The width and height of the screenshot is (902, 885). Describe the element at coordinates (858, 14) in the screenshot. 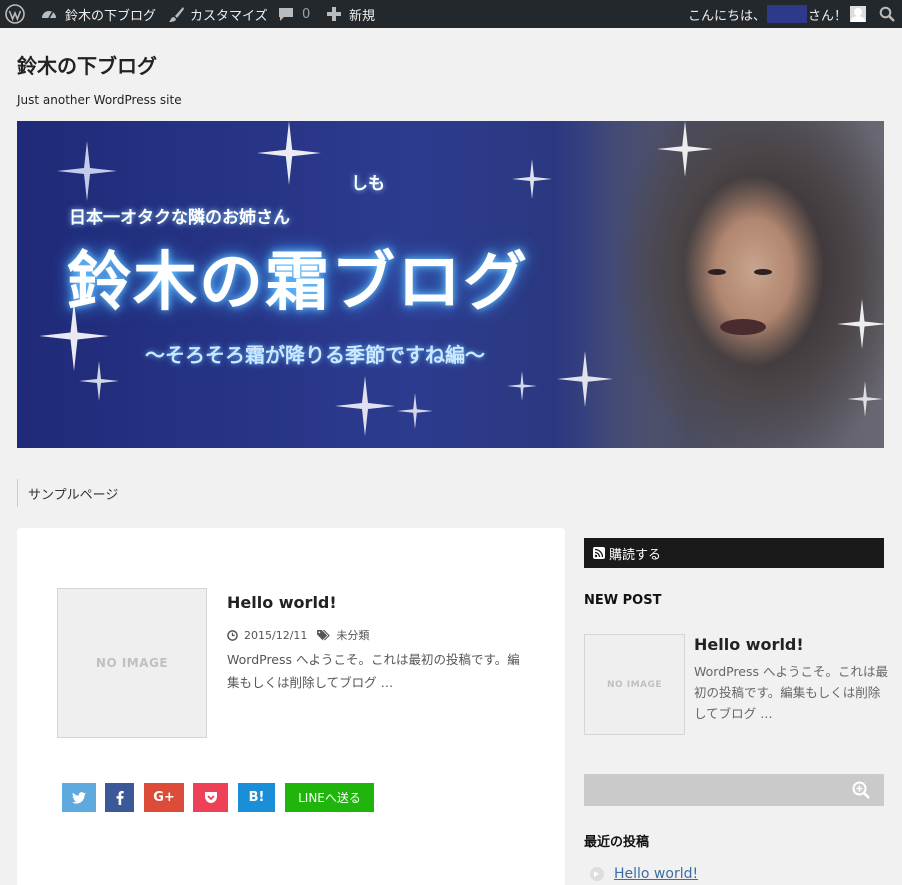

I see `avatar` at that location.